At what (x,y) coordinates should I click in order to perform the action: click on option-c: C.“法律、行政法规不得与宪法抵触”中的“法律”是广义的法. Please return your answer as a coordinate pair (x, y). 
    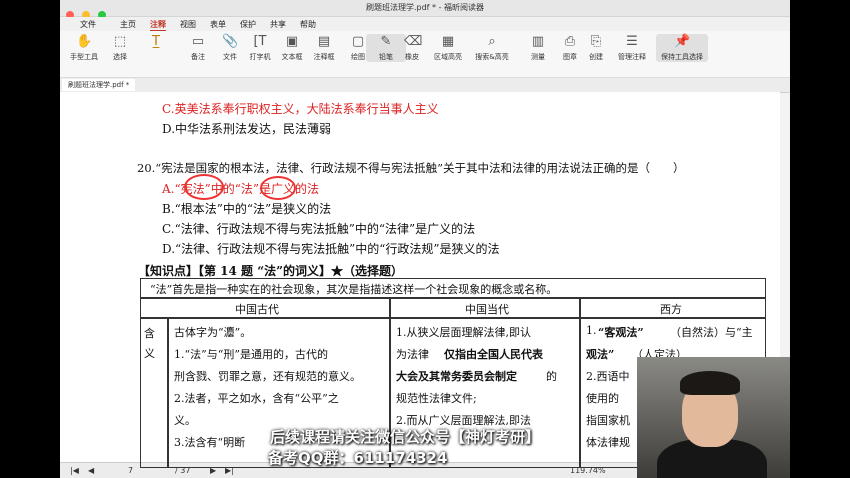
    Looking at the image, I should click on (319, 229).